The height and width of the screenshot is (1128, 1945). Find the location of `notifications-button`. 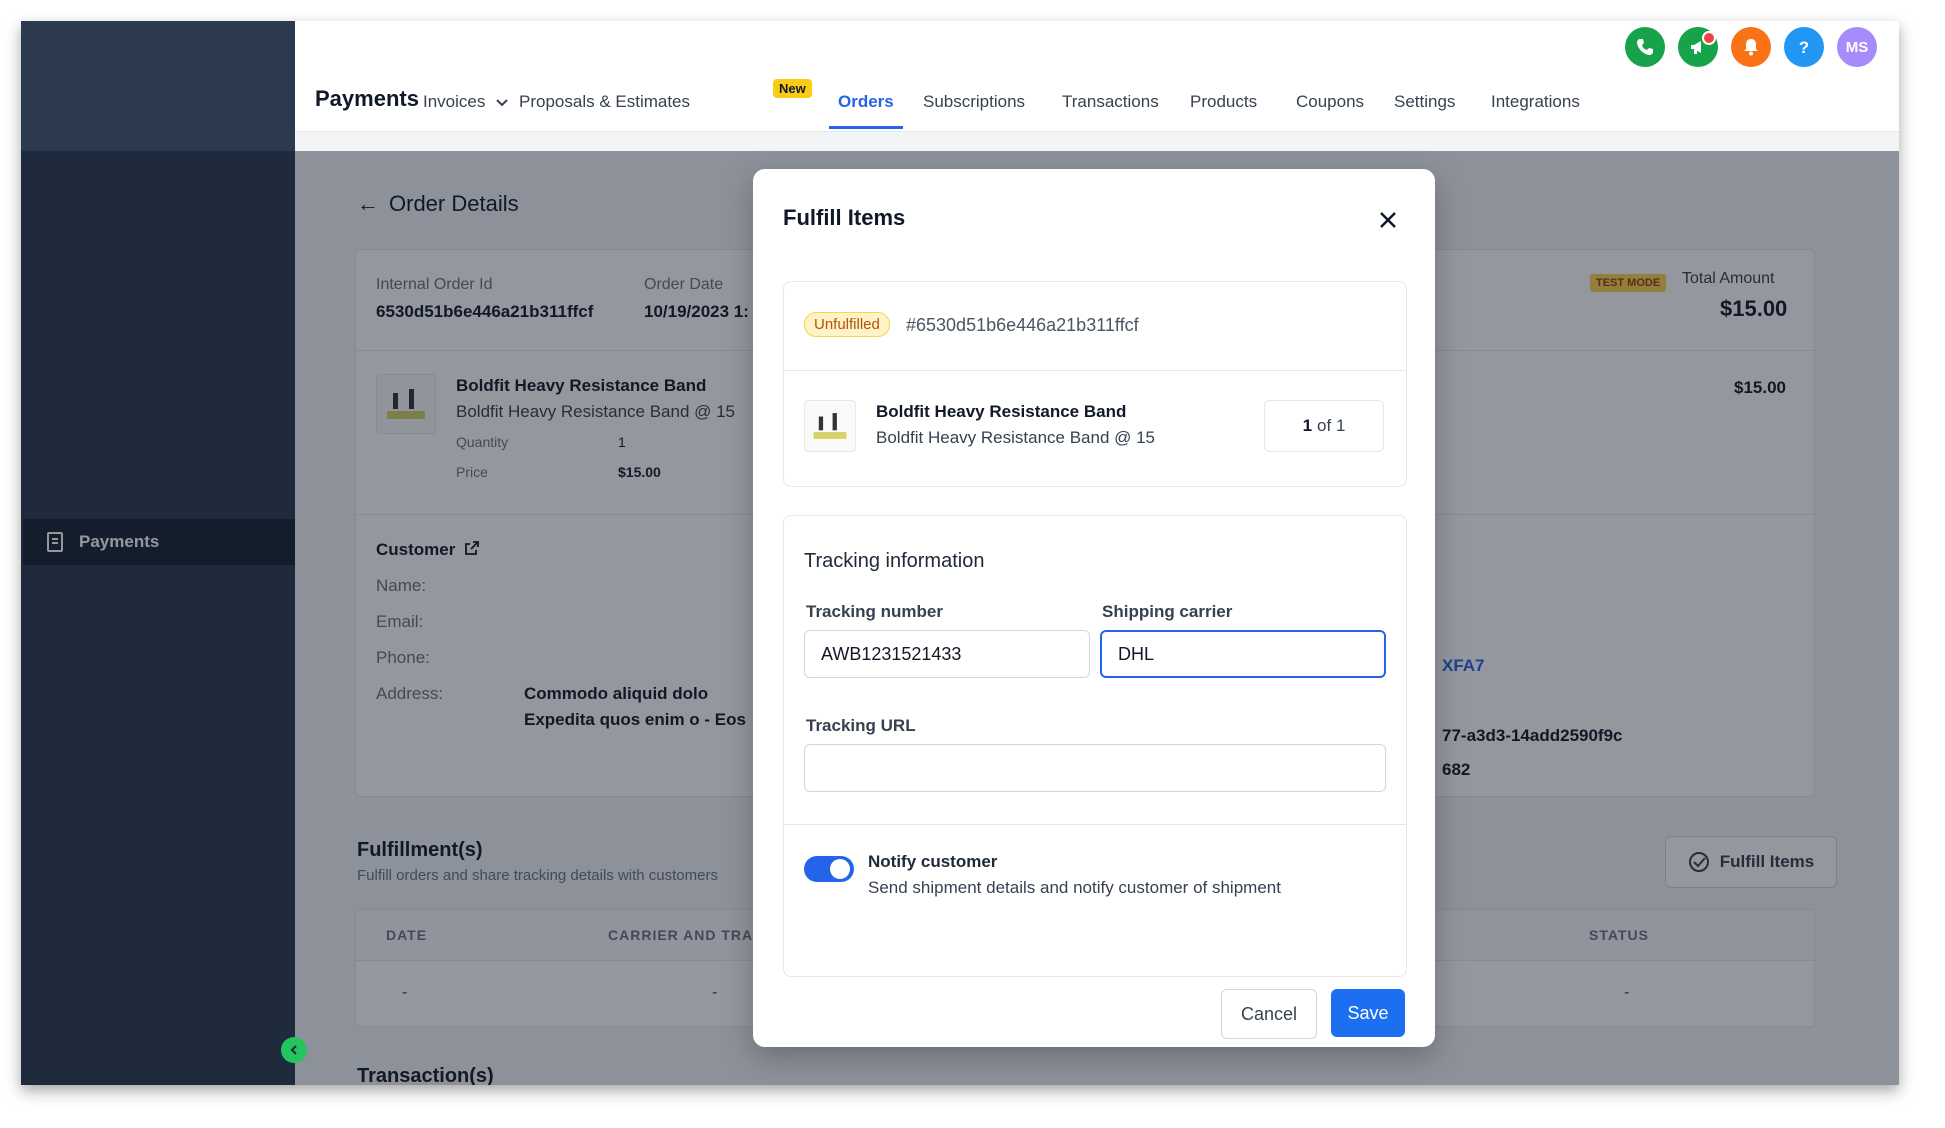

notifications-button is located at coordinates (1751, 47).